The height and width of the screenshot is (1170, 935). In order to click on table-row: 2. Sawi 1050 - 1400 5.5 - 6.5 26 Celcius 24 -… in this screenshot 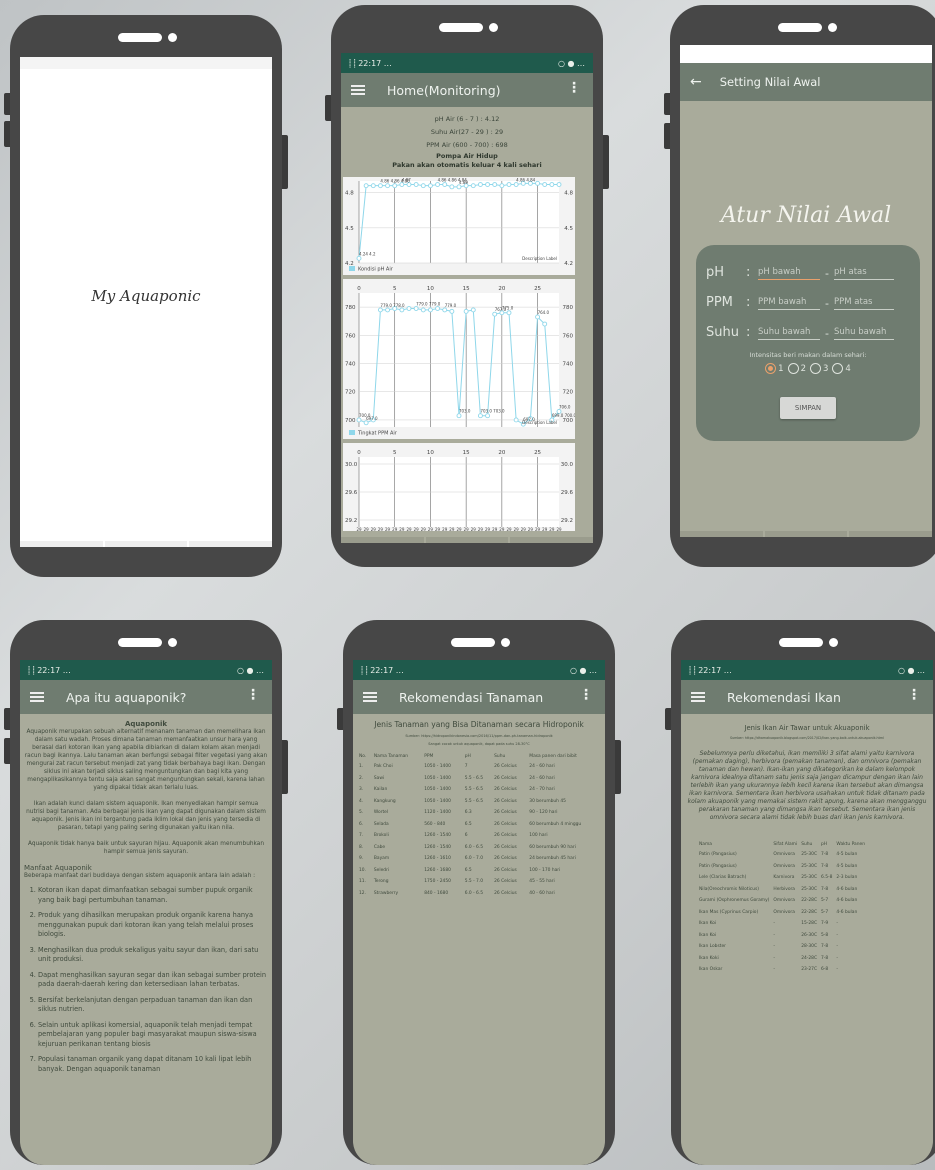, I will do `click(479, 782)`.